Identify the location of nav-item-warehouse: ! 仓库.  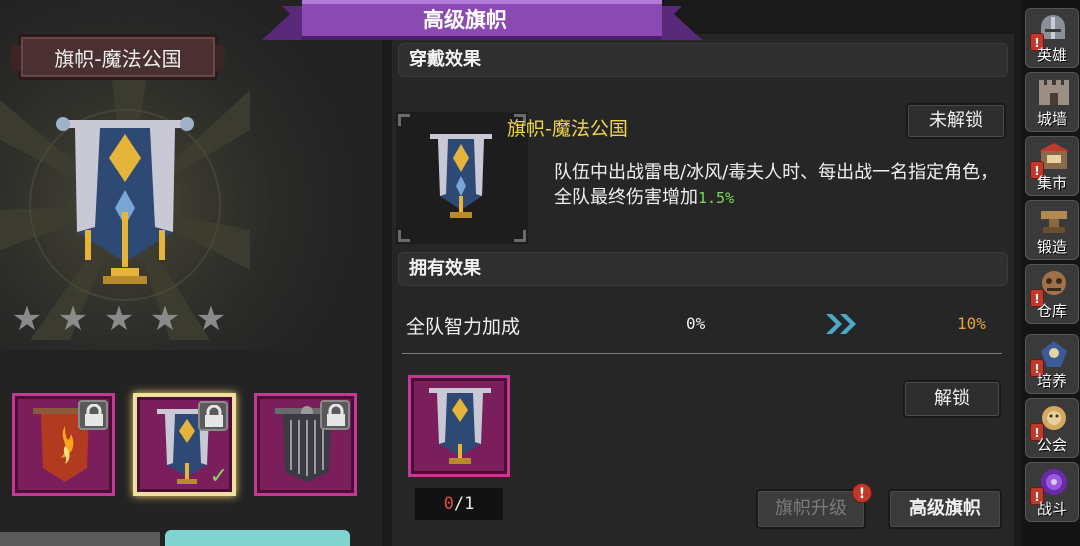
(1052, 294).